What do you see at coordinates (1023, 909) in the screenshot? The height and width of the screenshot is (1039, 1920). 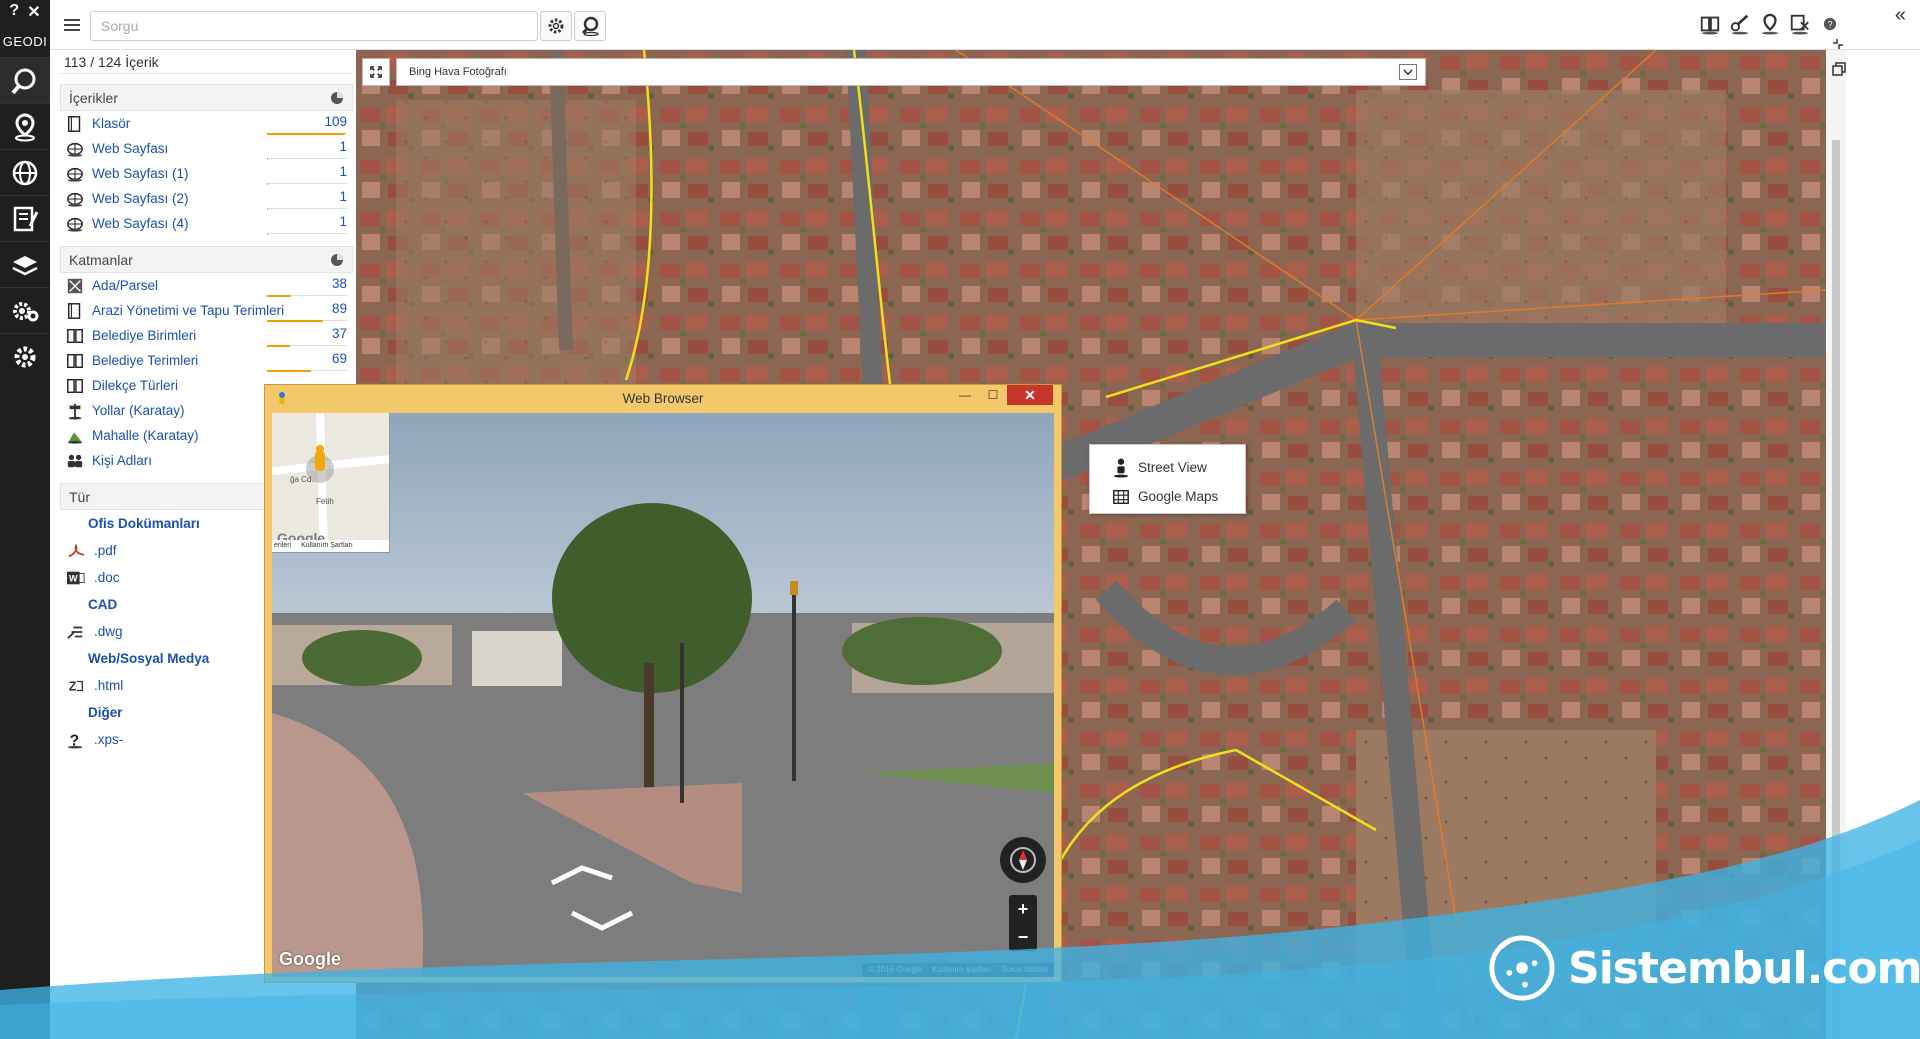 I see `zoom-in-button: +` at bounding box center [1023, 909].